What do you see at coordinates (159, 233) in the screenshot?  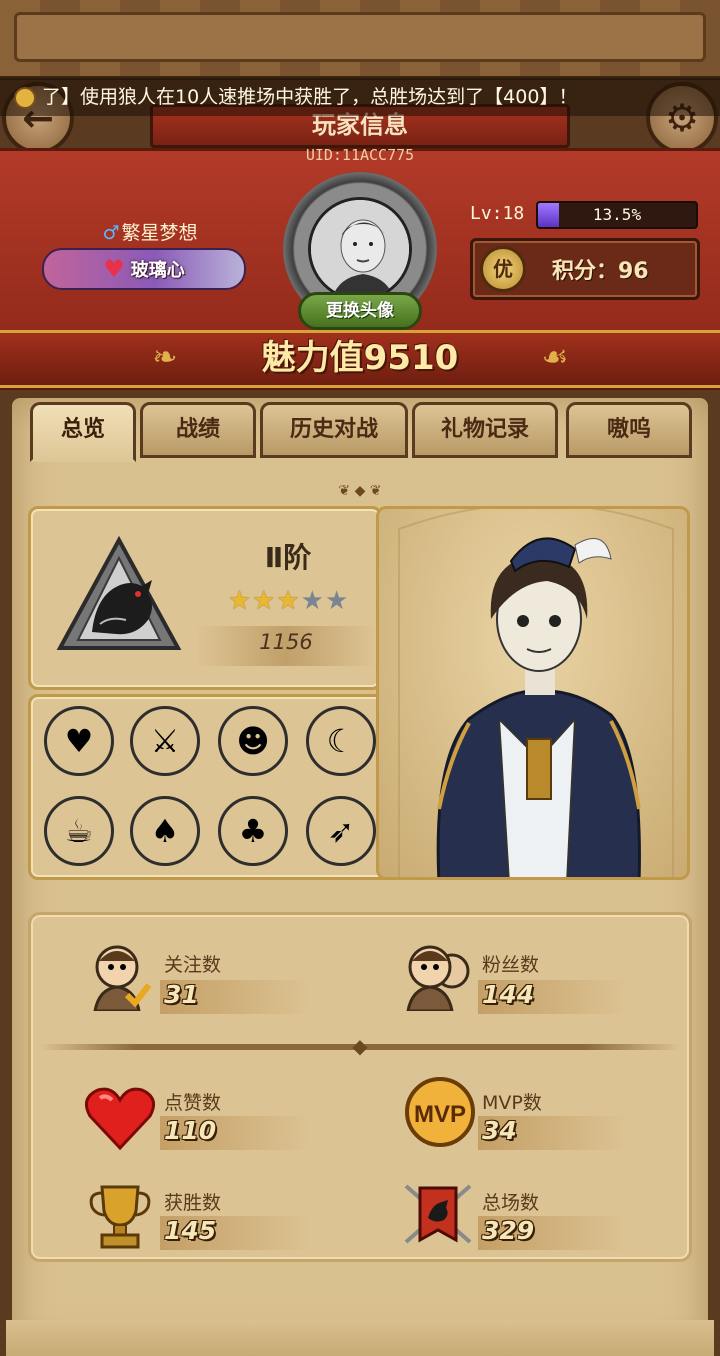 I see `nickname: 繁星梦想` at bounding box center [159, 233].